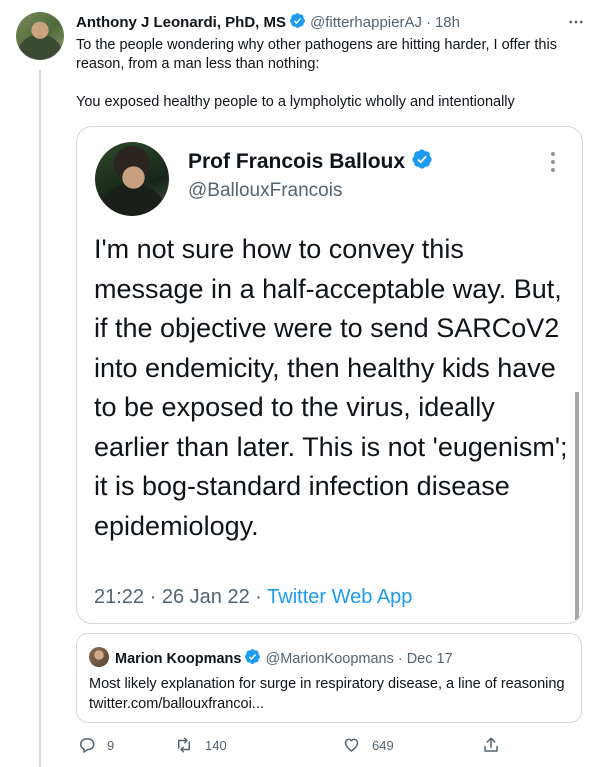  I want to click on author-name: Anthony J Leonardi, PhD, MS, so click(181, 22).